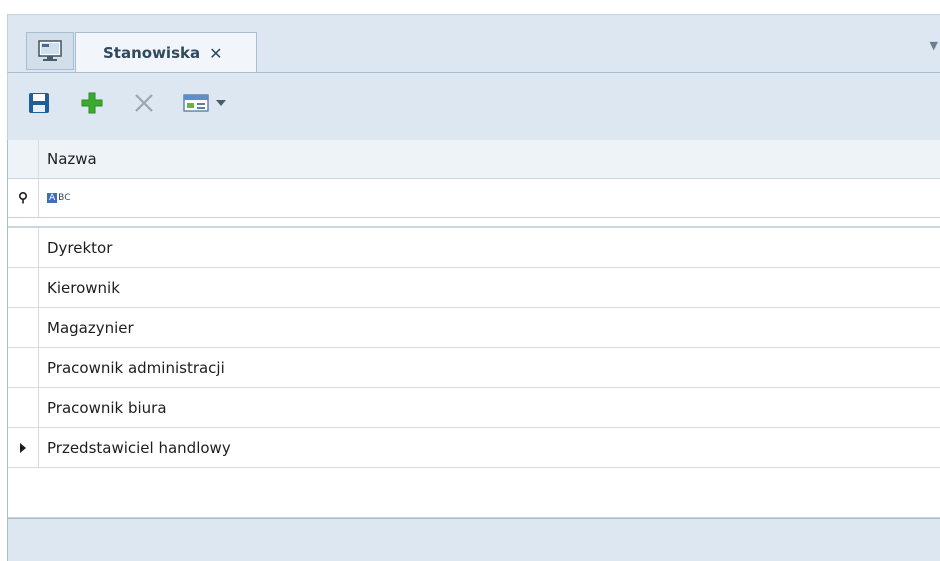 The width and height of the screenshot is (940, 561). I want to click on export-dropdown-button, so click(221, 103).